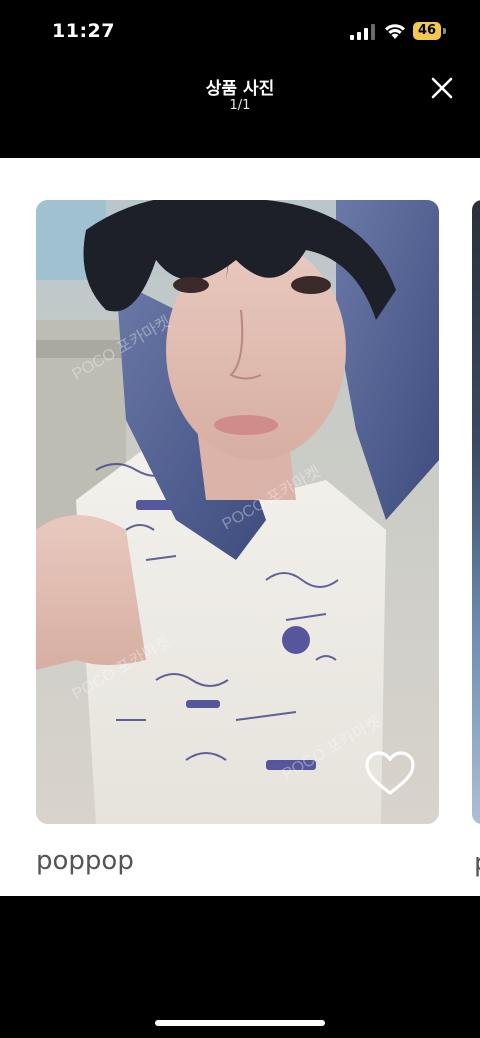 The height and width of the screenshot is (1038, 480). Describe the element at coordinates (442, 88) in the screenshot. I see `close-icon` at that location.